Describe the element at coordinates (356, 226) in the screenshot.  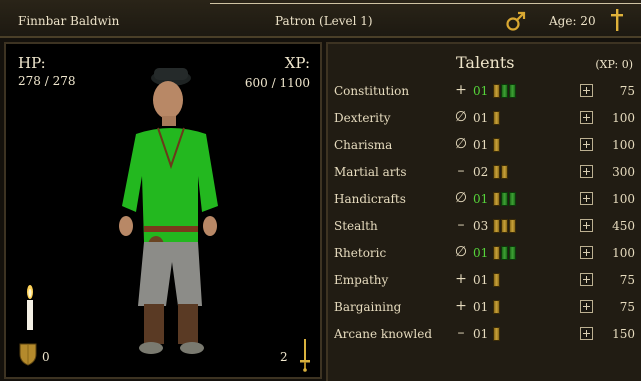
I see `talent-name: Stealth` at that location.